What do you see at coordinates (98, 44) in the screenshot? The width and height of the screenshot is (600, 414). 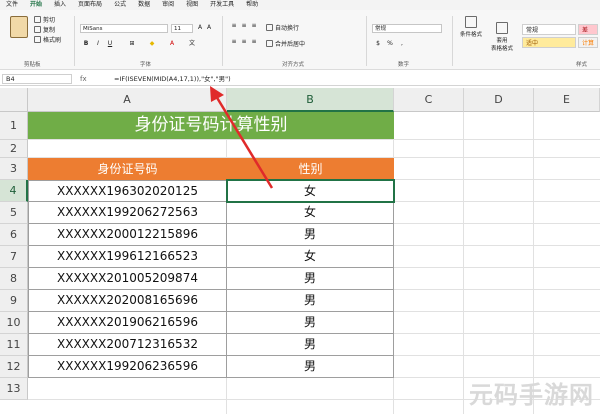 I see `italic-icon: I` at bounding box center [98, 44].